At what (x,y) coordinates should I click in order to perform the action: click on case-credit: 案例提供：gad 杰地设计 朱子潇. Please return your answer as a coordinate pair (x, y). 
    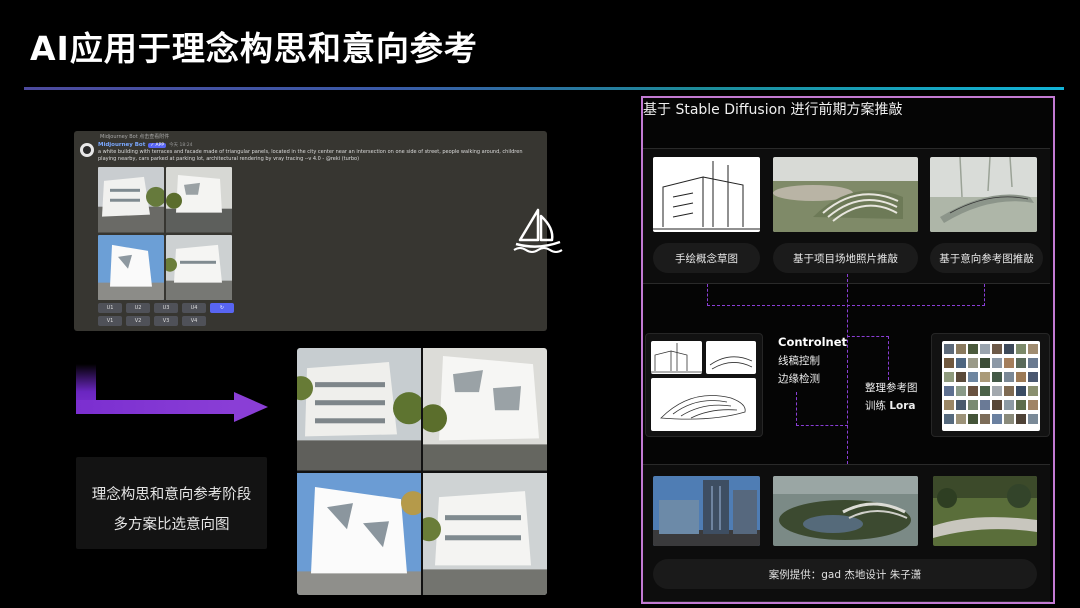
    Looking at the image, I should click on (845, 574).